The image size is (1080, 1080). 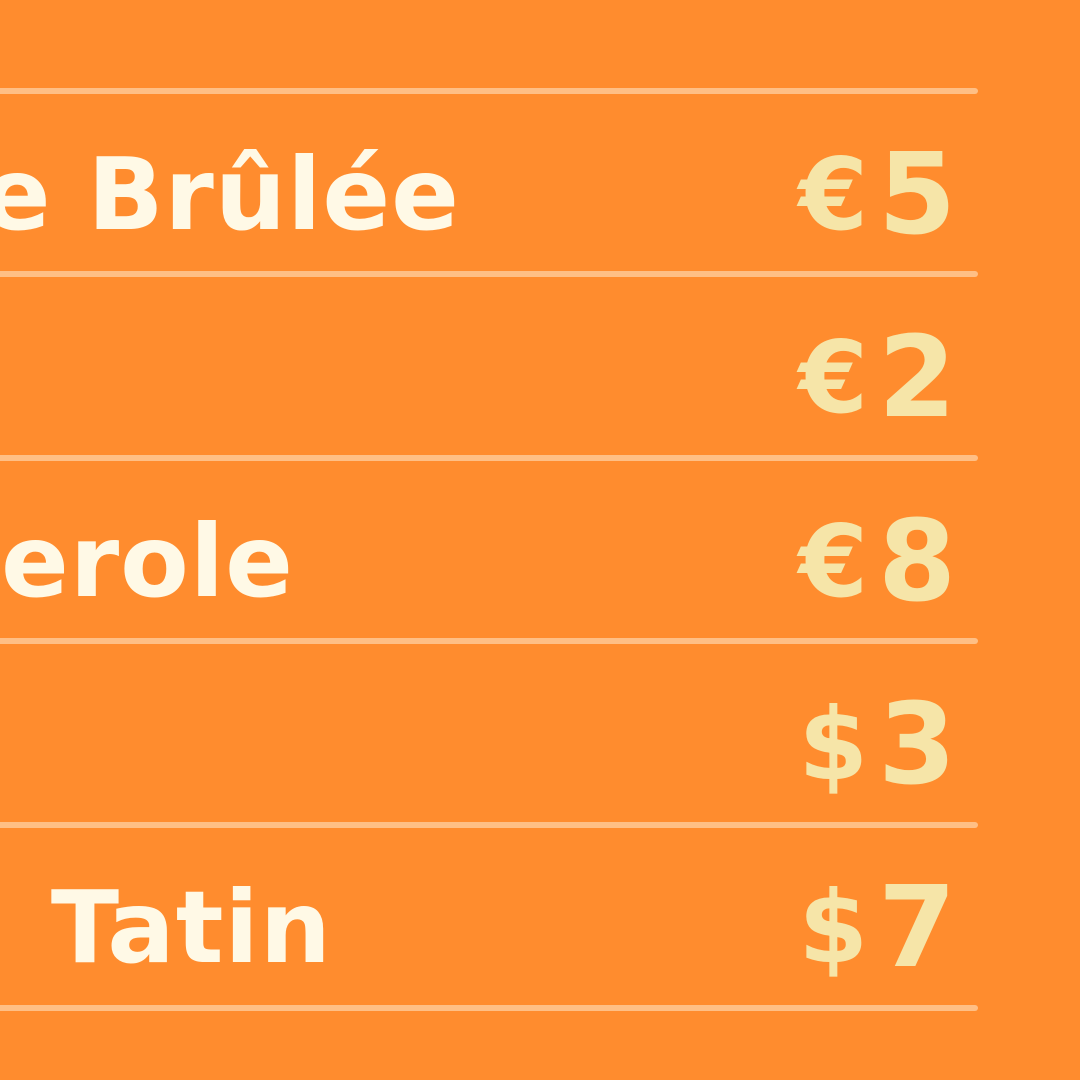 What do you see at coordinates (230, 194) in the screenshot?
I see `menu-item-name: e Brûlée` at bounding box center [230, 194].